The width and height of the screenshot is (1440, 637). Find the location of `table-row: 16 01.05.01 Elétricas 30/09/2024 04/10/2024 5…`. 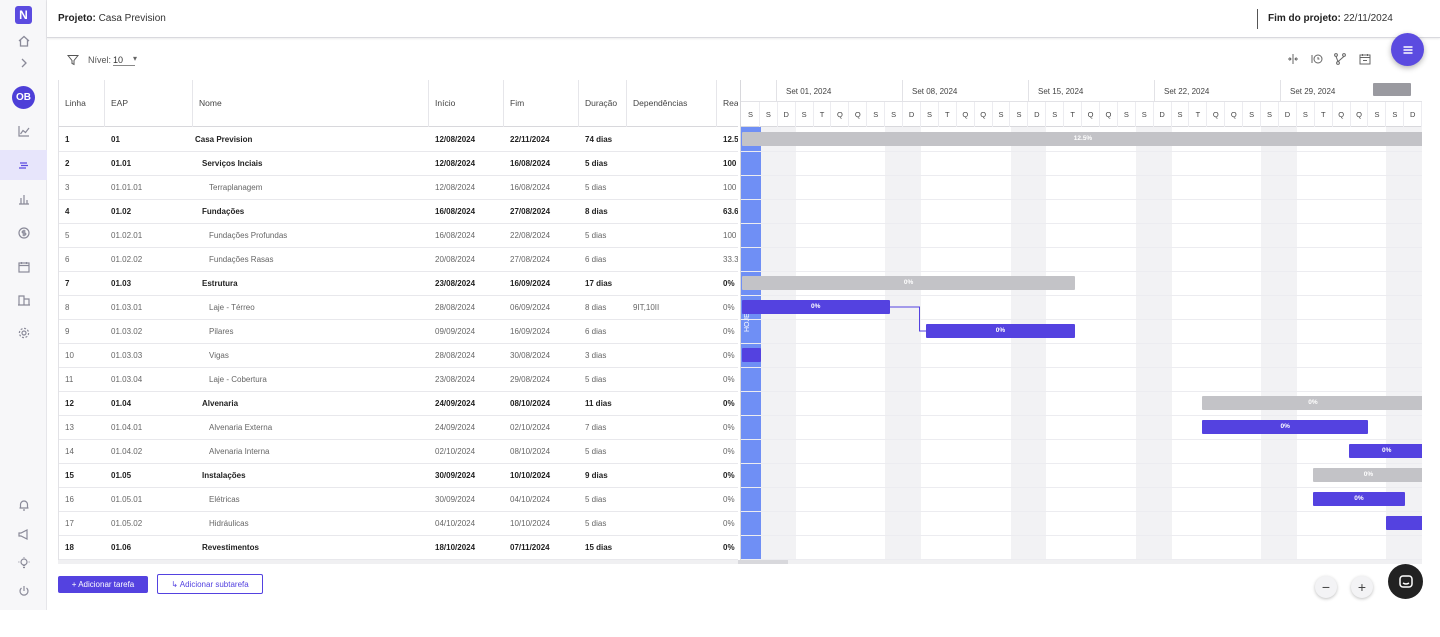

table-row: 16 01.05.01 Elétricas 30/09/2024 04/10/2024 5… is located at coordinates (398, 500).